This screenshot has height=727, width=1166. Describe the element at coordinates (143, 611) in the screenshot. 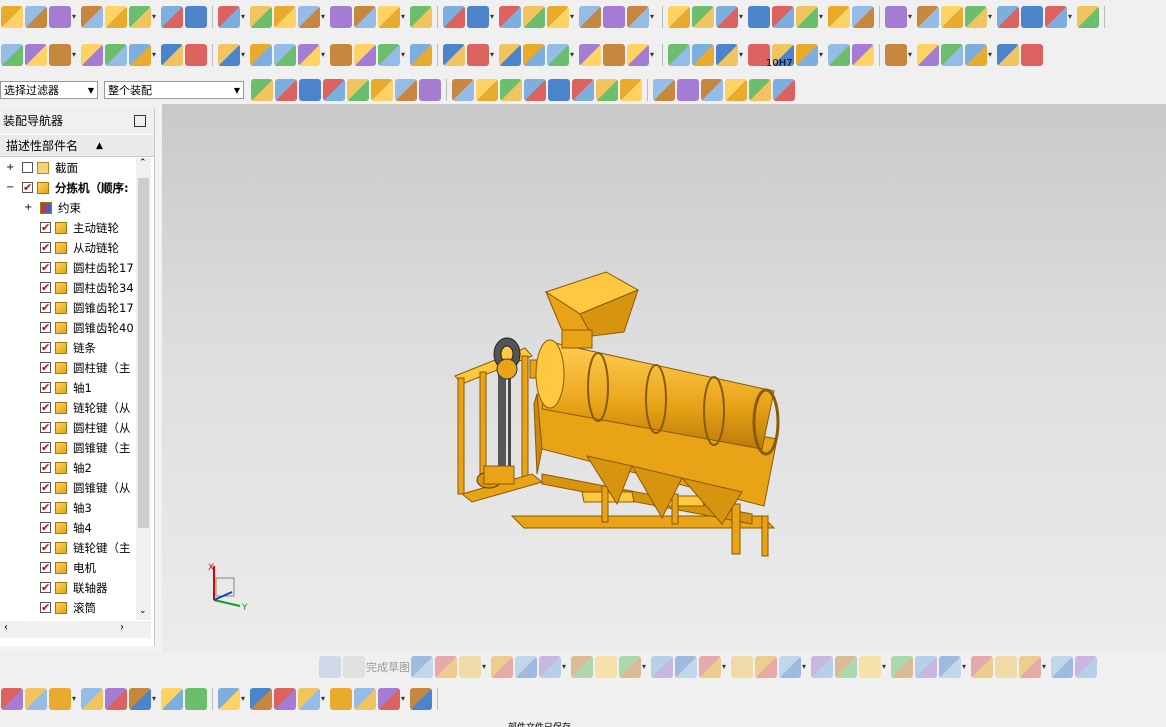

I see `scroll-down-icon: ⌄` at that location.